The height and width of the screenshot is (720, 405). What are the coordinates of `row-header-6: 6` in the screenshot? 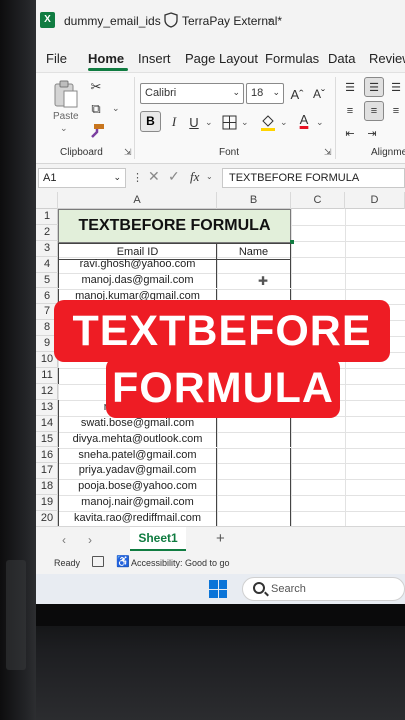 It's located at (47, 297).